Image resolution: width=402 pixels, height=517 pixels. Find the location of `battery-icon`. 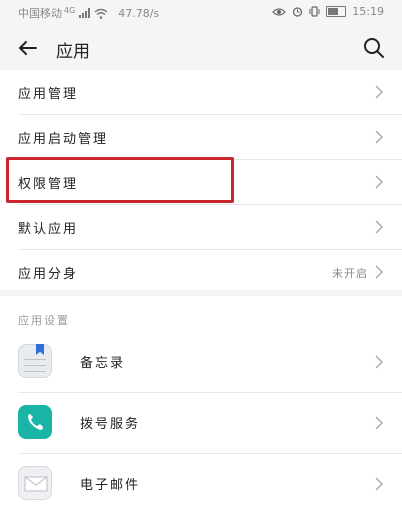

battery-icon is located at coordinates (336, 11).